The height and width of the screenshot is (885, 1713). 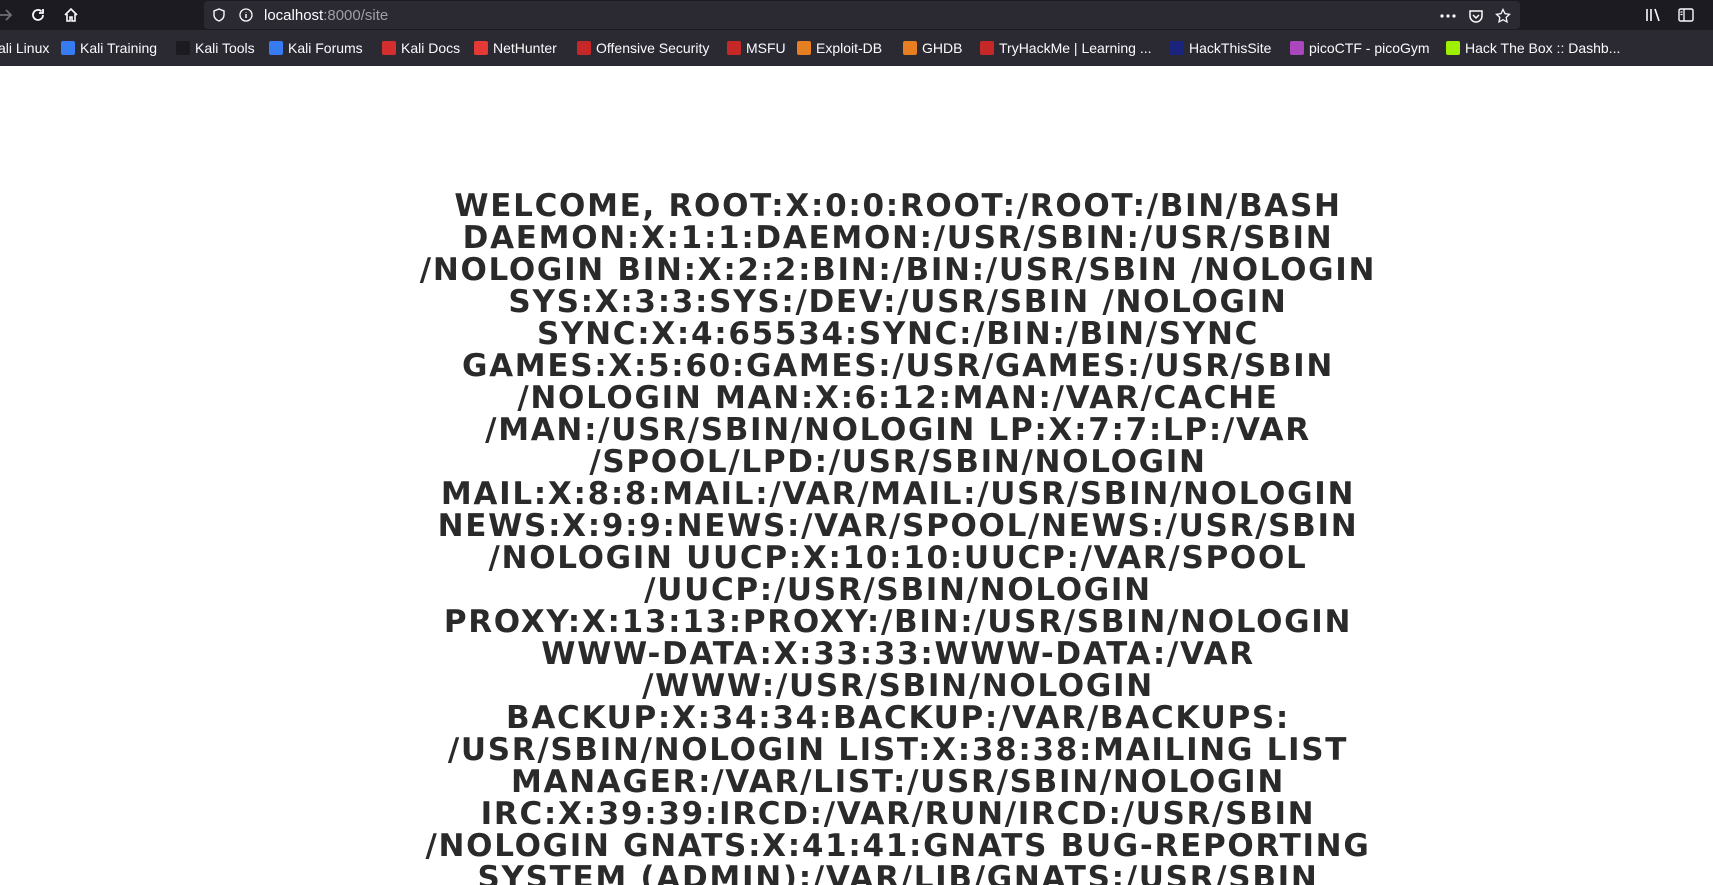 What do you see at coordinates (862, 15) in the screenshot?
I see `url-bar: localhost:8000/site` at bounding box center [862, 15].